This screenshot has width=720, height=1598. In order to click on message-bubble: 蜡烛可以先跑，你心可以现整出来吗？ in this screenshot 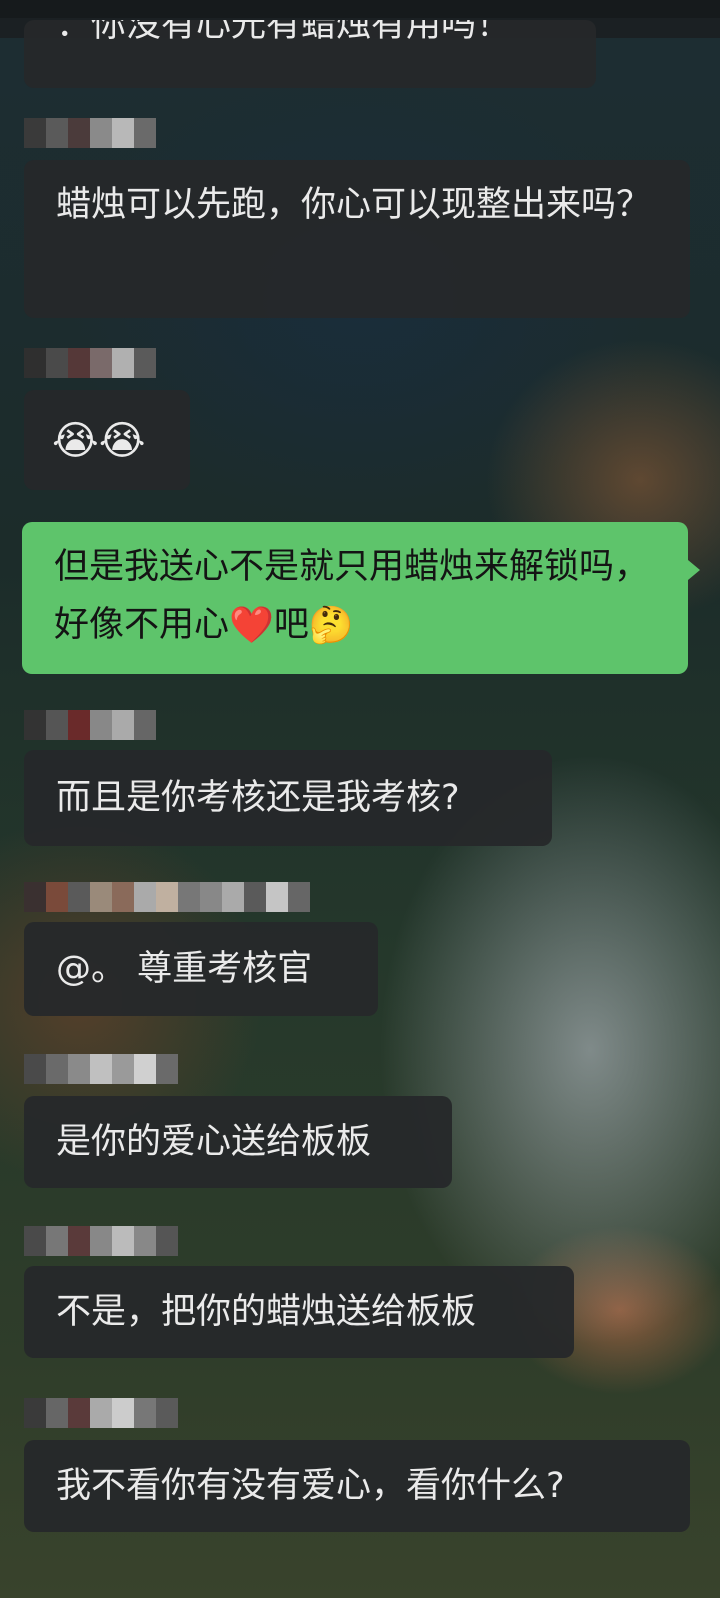, I will do `click(357, 239)`.